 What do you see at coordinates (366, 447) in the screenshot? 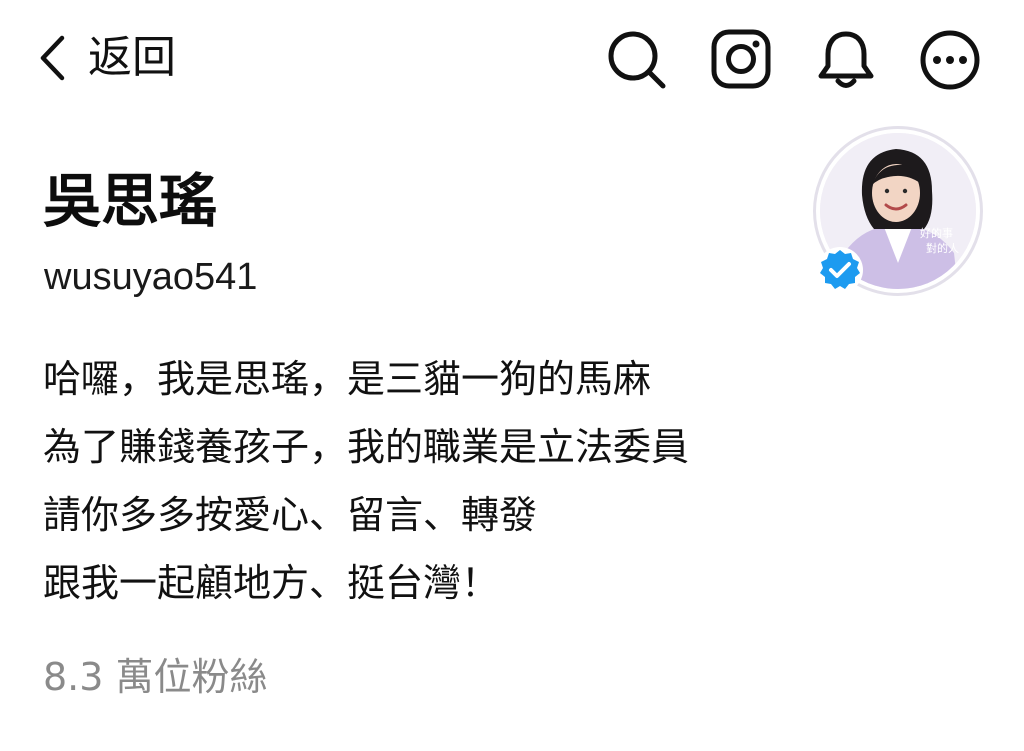
I see `bio-line: 為了賺錢養孩子，我的職業是立法委員` at bounding box center [366, 447].